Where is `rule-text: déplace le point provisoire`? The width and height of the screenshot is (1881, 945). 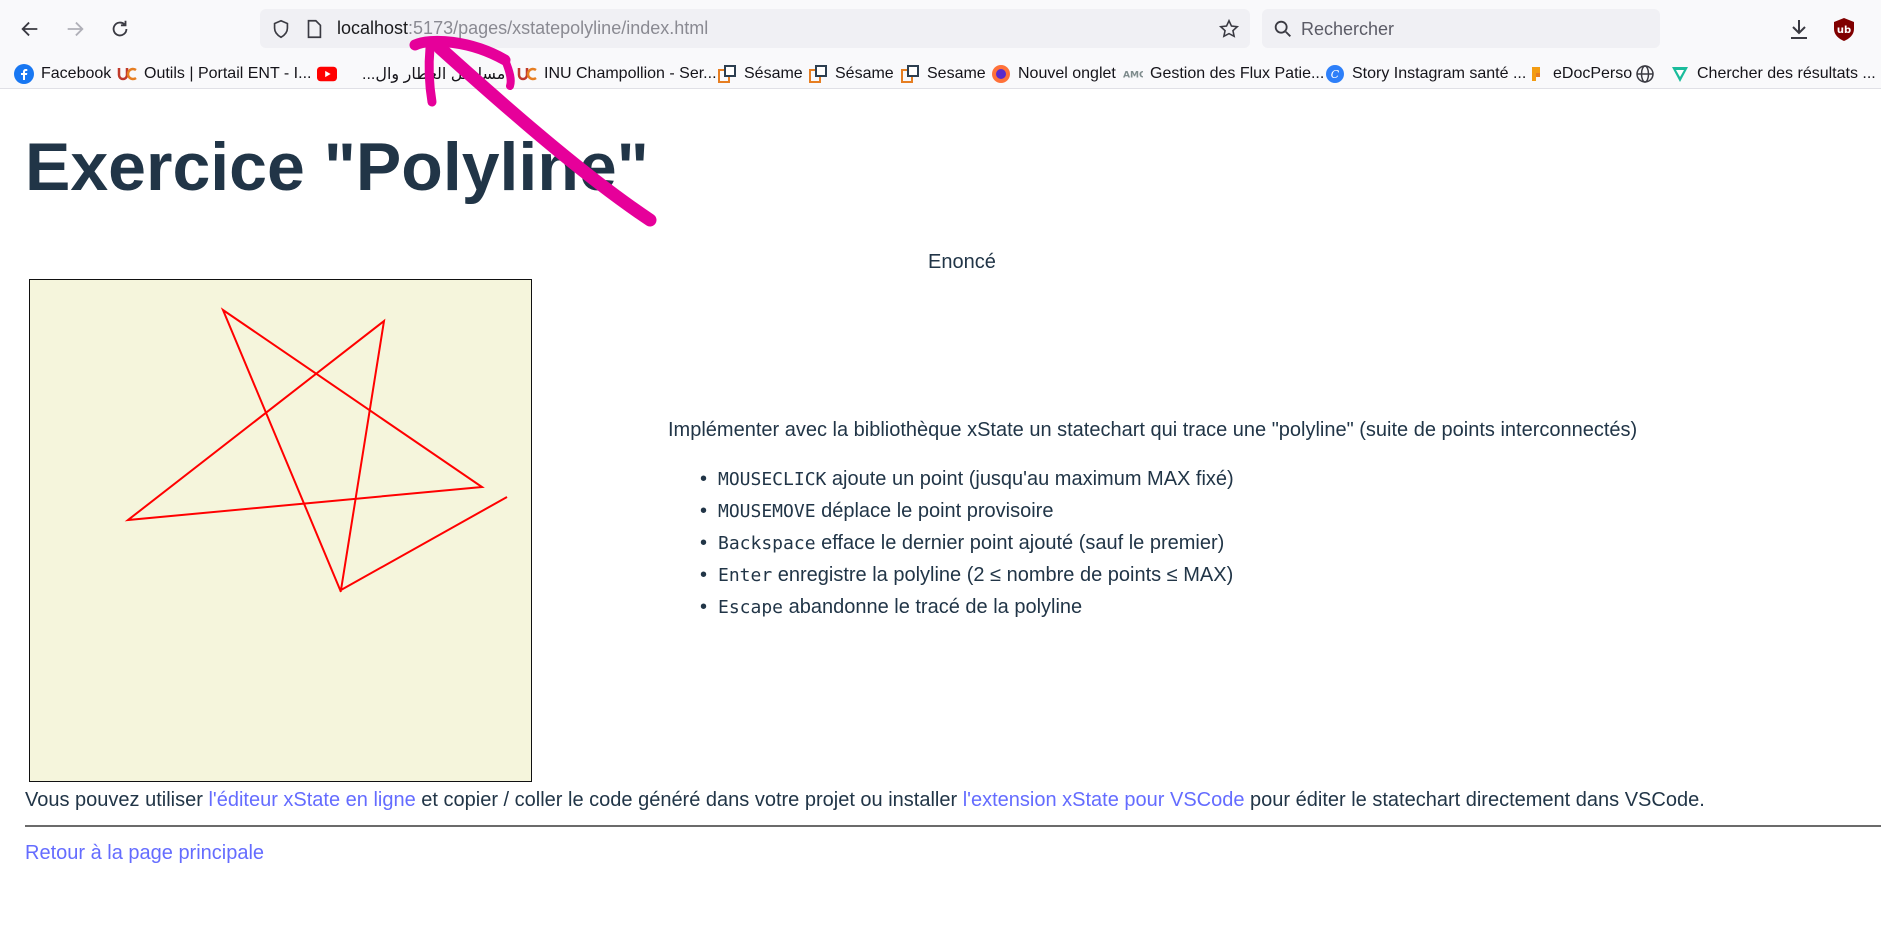 rule-text: déplace le point provisoire is located at coordinates (934, 511).